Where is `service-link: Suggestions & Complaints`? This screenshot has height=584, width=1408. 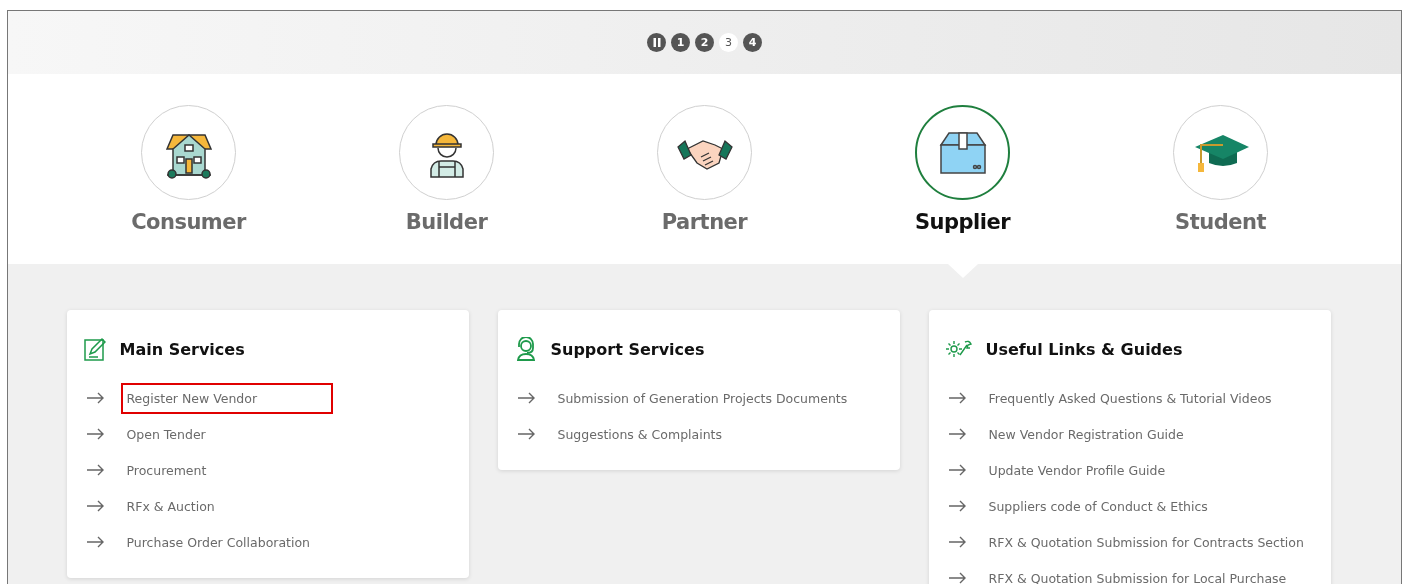
service-link: Suggestions & Complaints is located at coordinates (657, 434).